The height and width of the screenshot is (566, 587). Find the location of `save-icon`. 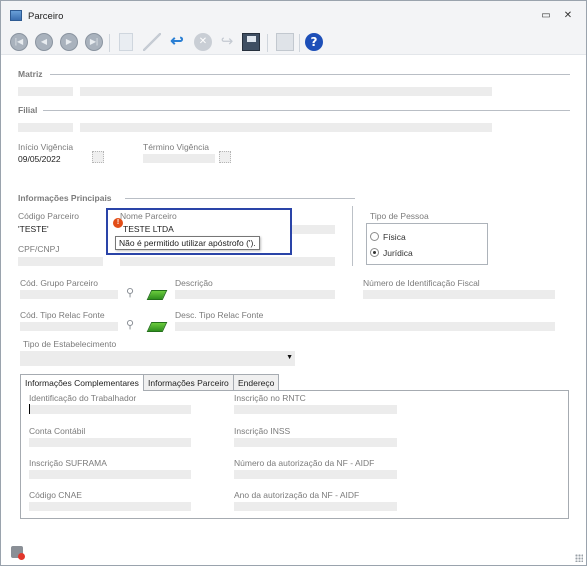

save-icon is located at coordinates (251, 42).